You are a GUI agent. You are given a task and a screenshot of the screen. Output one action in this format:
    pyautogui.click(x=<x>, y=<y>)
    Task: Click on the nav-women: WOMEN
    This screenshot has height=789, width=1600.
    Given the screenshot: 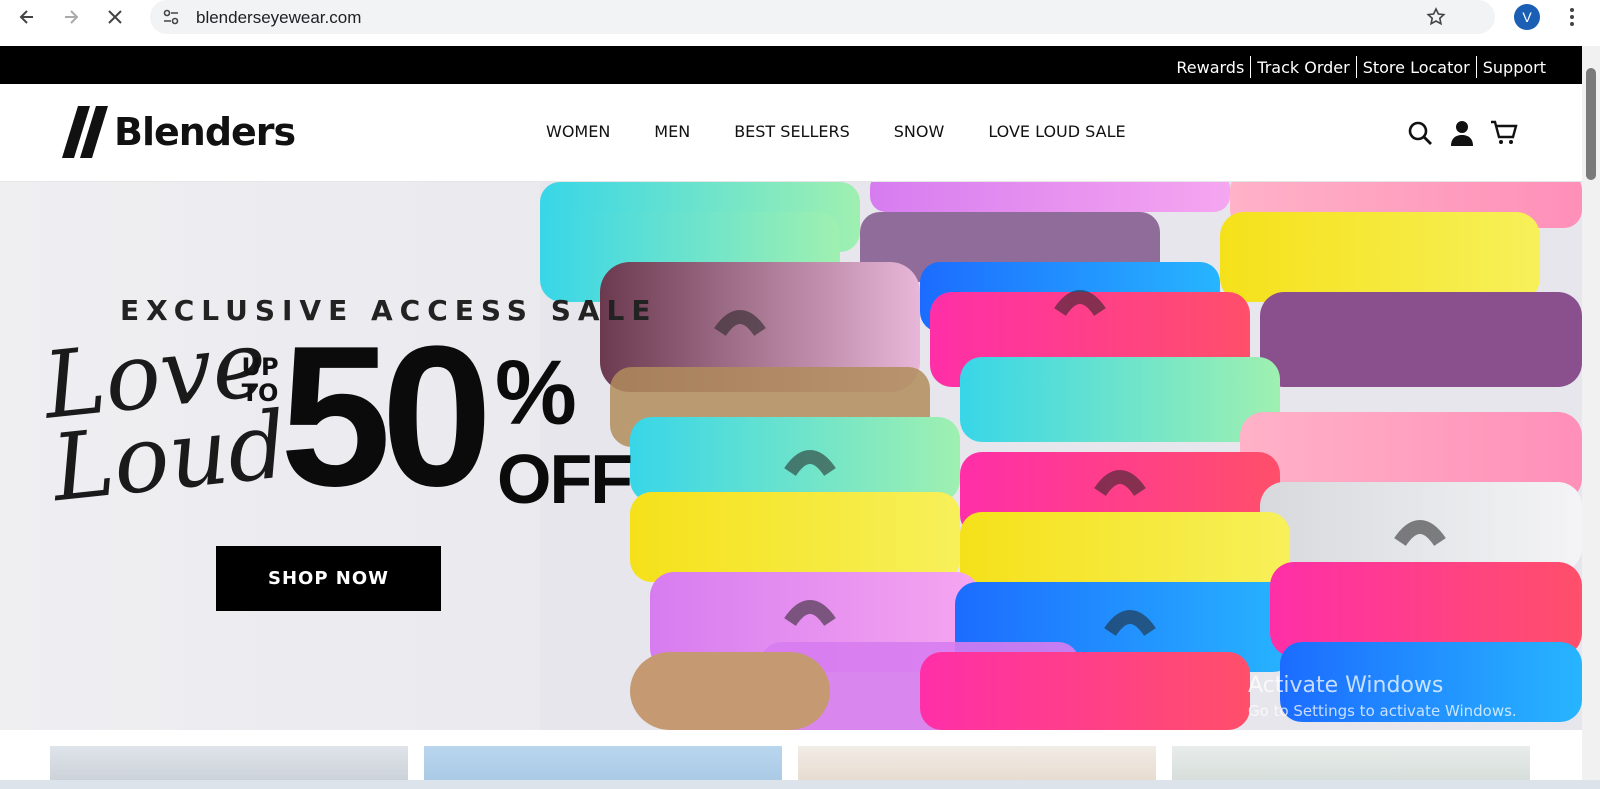 What is the action you would take?
    pyautogui.click(x=578, y=131)
    